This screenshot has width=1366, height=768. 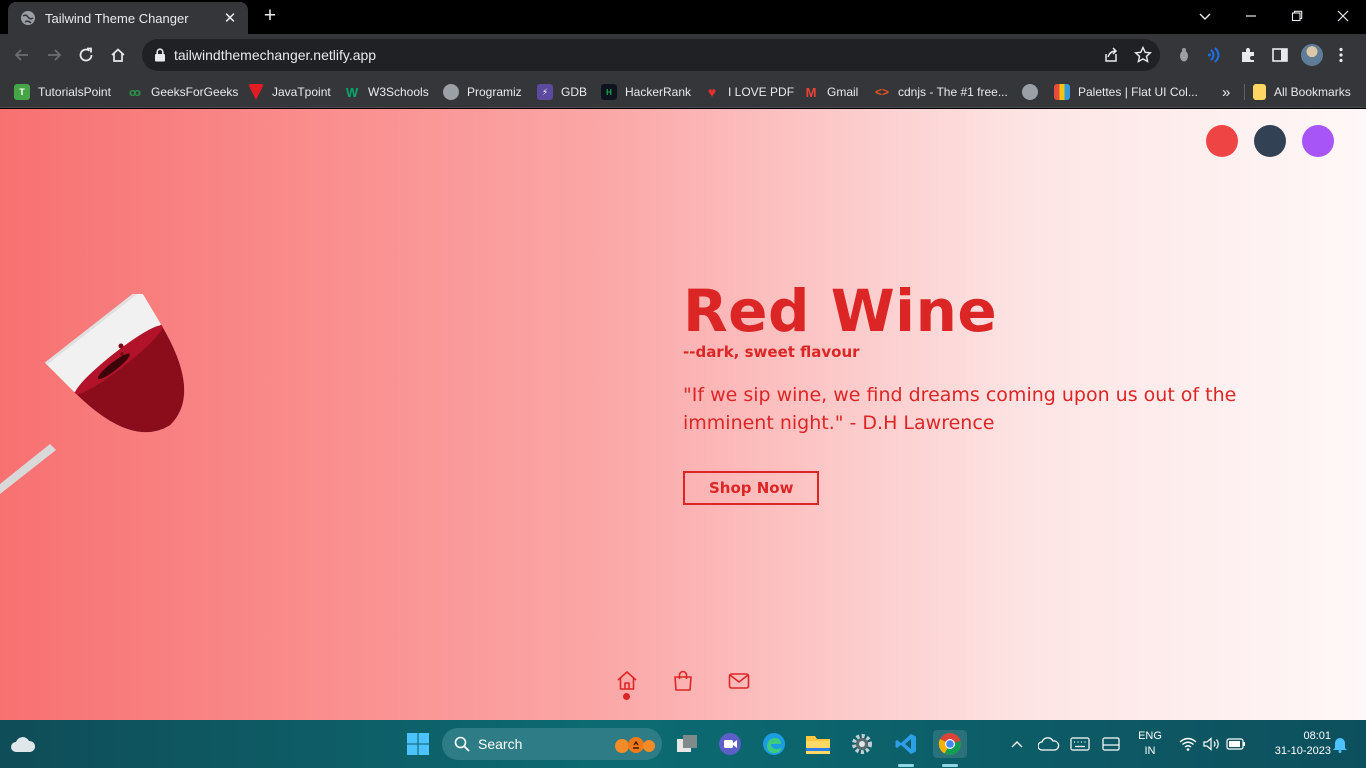 I want to click on chevron-up-icon, so click(x=1017, y=744).